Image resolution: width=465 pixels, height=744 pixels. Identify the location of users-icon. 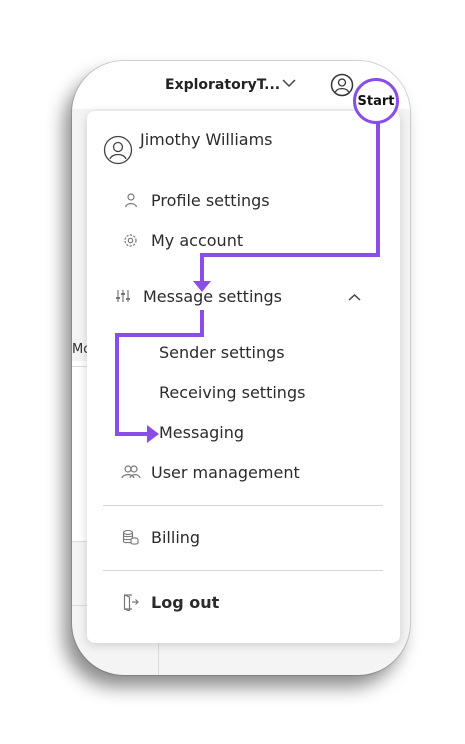
(131, 472).